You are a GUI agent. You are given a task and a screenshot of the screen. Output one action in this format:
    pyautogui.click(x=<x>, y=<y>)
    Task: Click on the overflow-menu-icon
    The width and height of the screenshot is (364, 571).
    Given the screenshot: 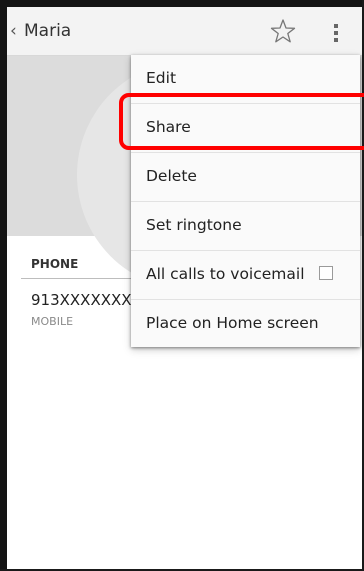 What is the action you would take?
    pyautogui.click(x=336, y=33)
    